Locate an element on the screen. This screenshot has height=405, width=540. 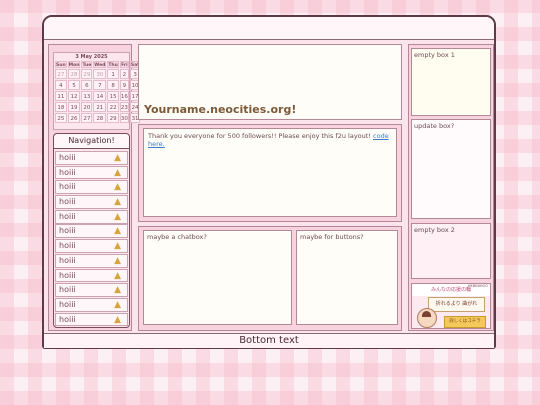
calendar-day: 26 is located at coordinates (74, 118).